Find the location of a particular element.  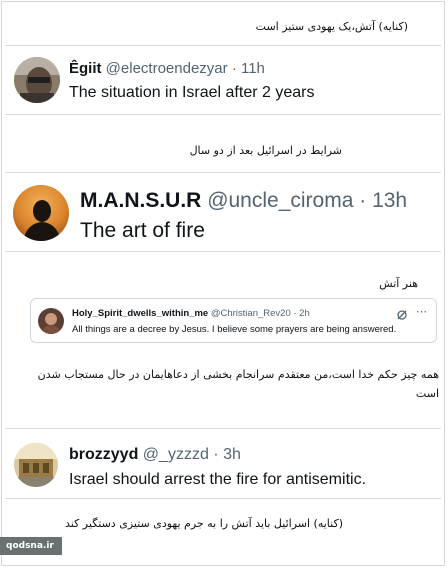

tweet1-time: · 11h is located at coordinates (248, 68).